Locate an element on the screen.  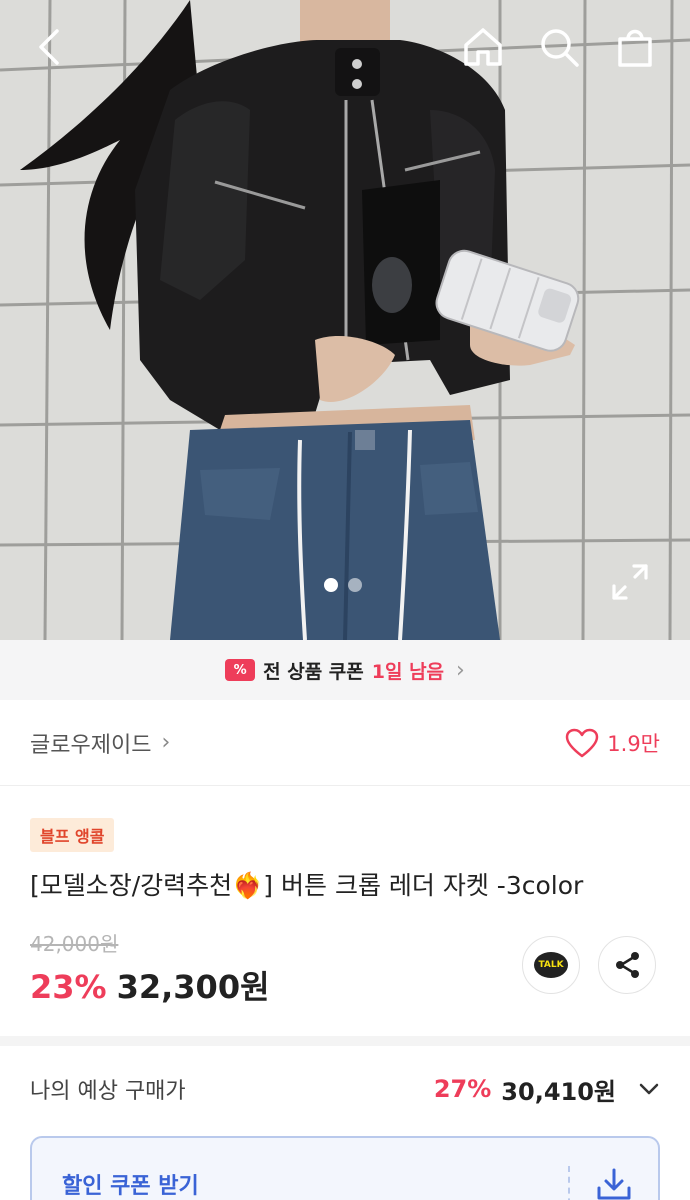
original-price: 42,000원 is located at coordinates (74, 944).